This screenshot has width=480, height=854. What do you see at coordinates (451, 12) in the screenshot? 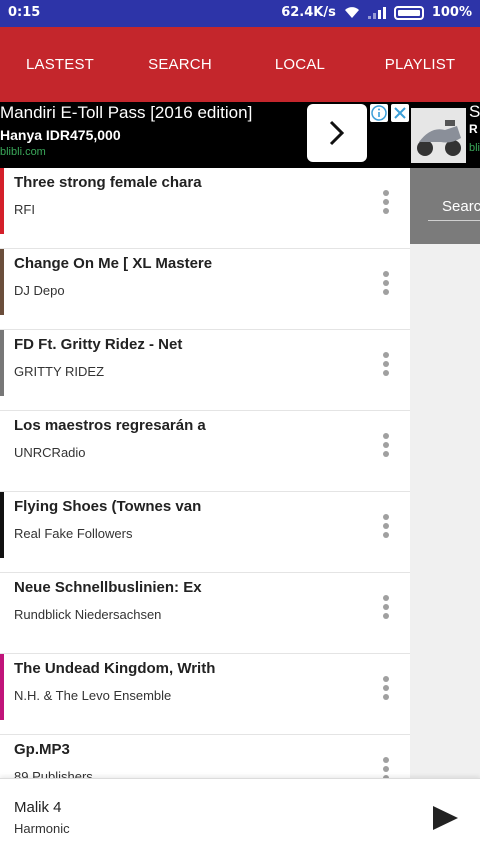
I see `battery-percent: 100%` at bounding box center [451, 12].